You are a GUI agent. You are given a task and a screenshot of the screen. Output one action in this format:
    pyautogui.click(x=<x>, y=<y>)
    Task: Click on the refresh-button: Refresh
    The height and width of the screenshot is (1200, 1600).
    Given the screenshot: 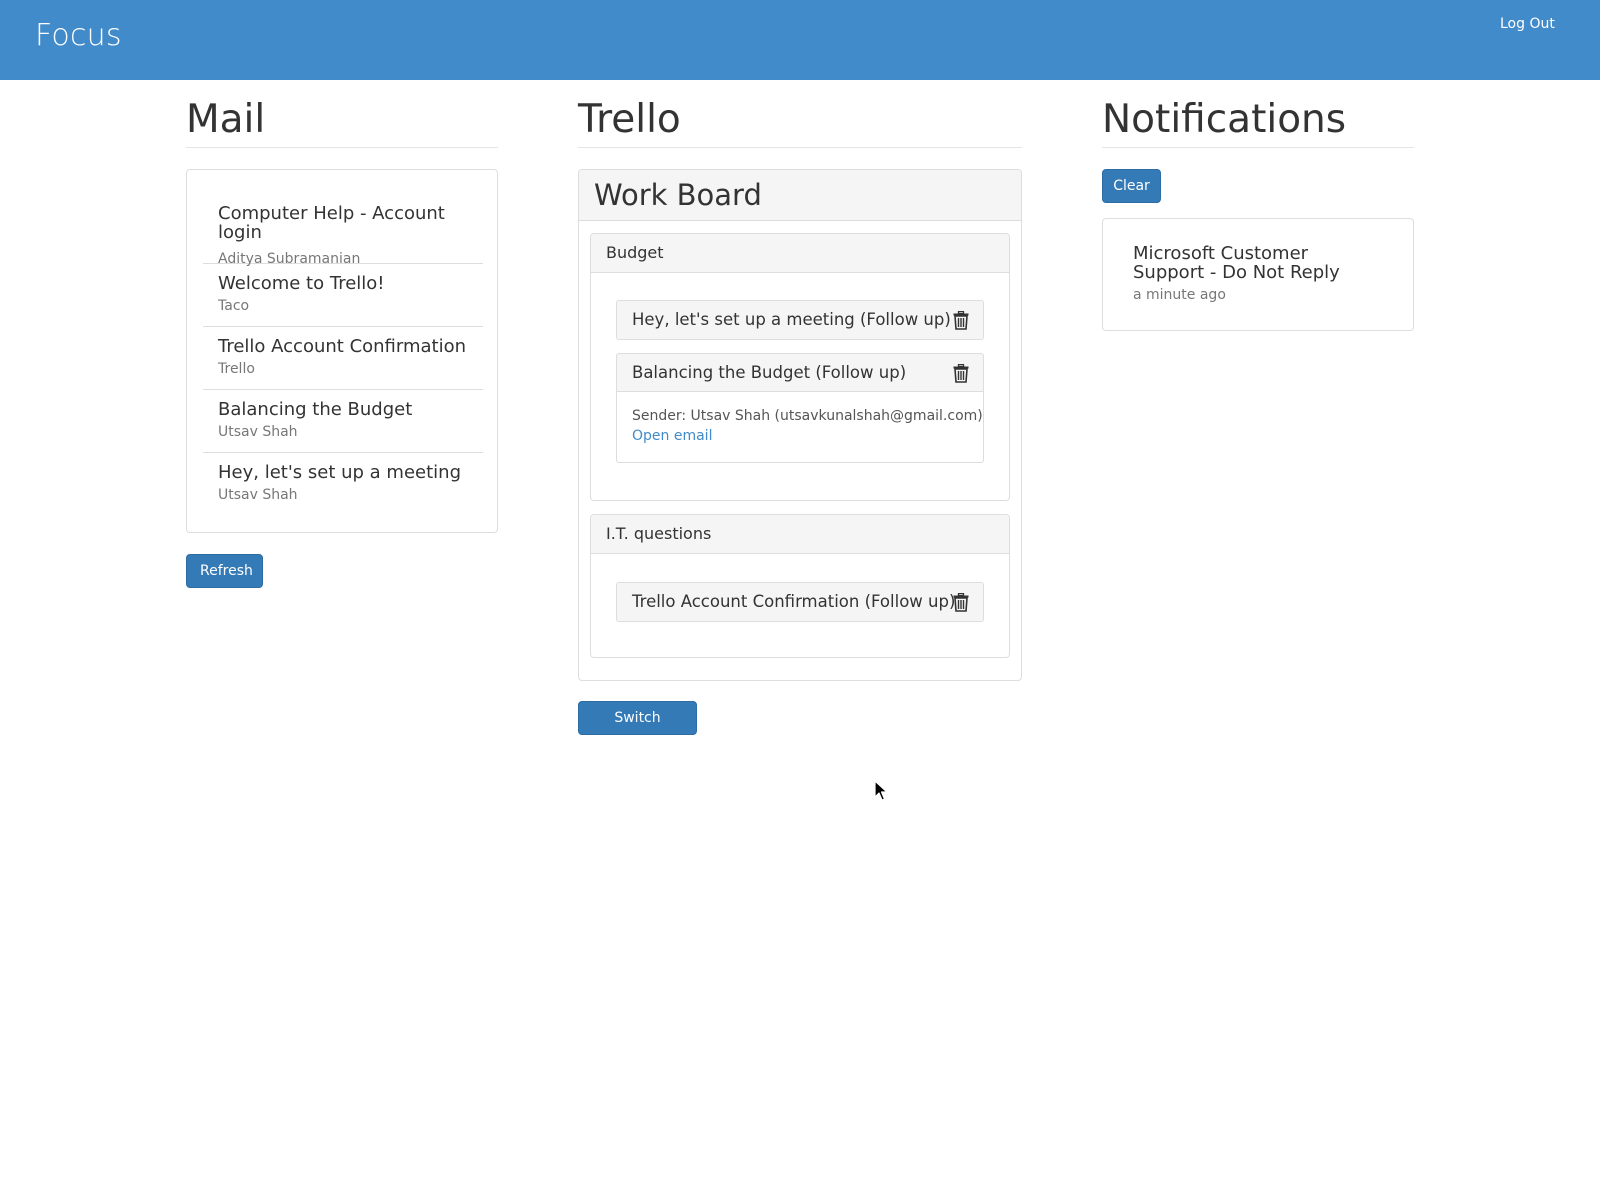 What is the action you would take?
    pyautogui.click(x=224, y=571)
    